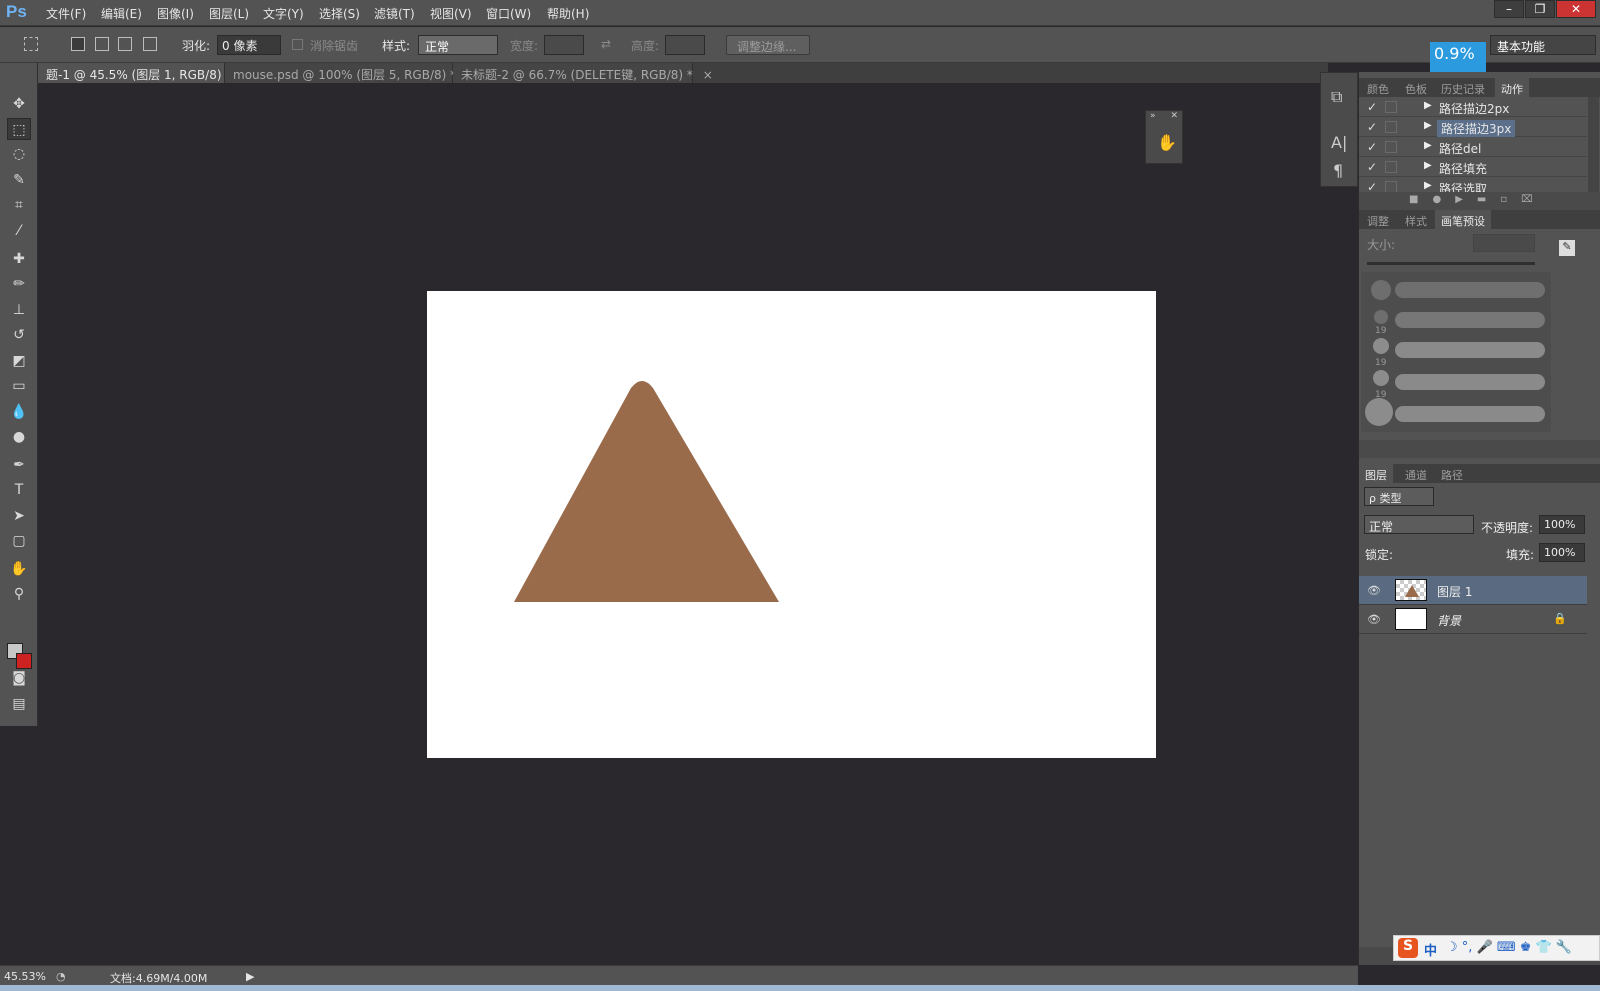 Image resolution: width=1600 pixels, height=991 pixels. I want to click on tab-document-3: 未标题-2 @ 66.7% (DELETE键, RGB/8) * ×, so click(583, 73).